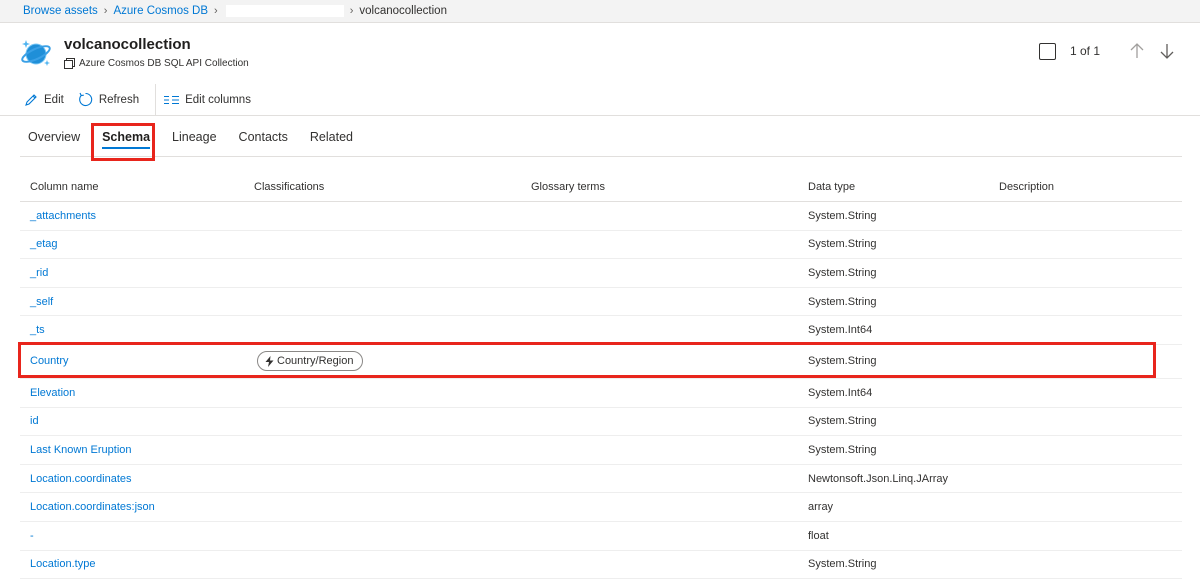 The height and width of the screenshot is (586, 1200). I want to click on table-row: _self System.String, so click(601, 302).